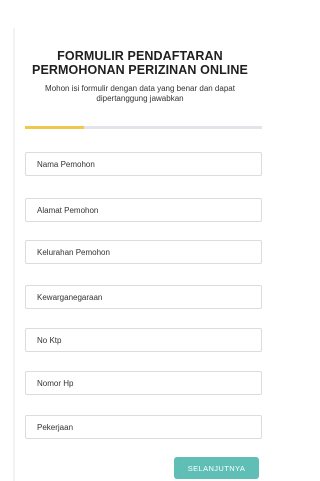 This screenshot has width=320, height=481. Describe the element at coordinates (140, 70) in the screenshot. I see `form-title-line-2: PERMOHONAN PERIZINAN ONLINE` at that location.